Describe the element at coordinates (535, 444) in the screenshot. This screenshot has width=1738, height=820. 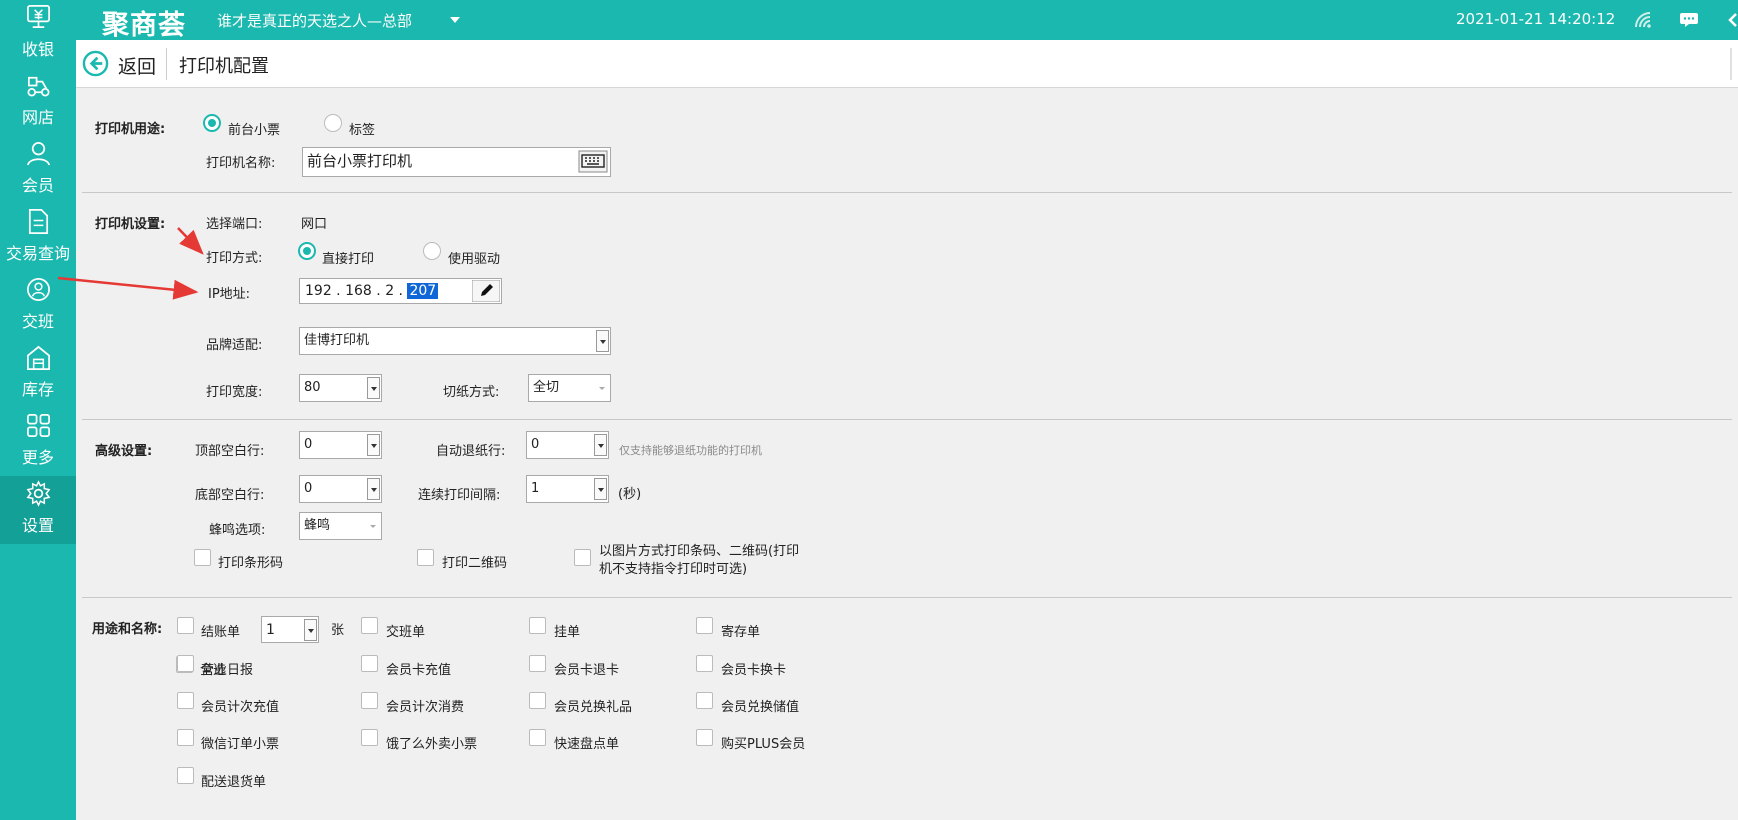
I see `auto-feed-value: 0` at that location.